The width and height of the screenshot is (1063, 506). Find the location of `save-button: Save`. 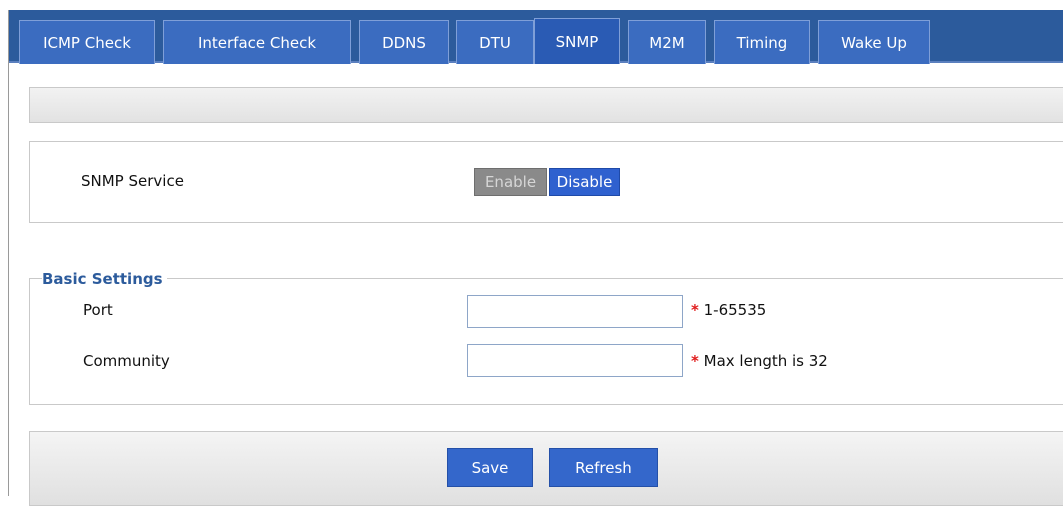

save-button: Save is located at coordinates (490, 467).